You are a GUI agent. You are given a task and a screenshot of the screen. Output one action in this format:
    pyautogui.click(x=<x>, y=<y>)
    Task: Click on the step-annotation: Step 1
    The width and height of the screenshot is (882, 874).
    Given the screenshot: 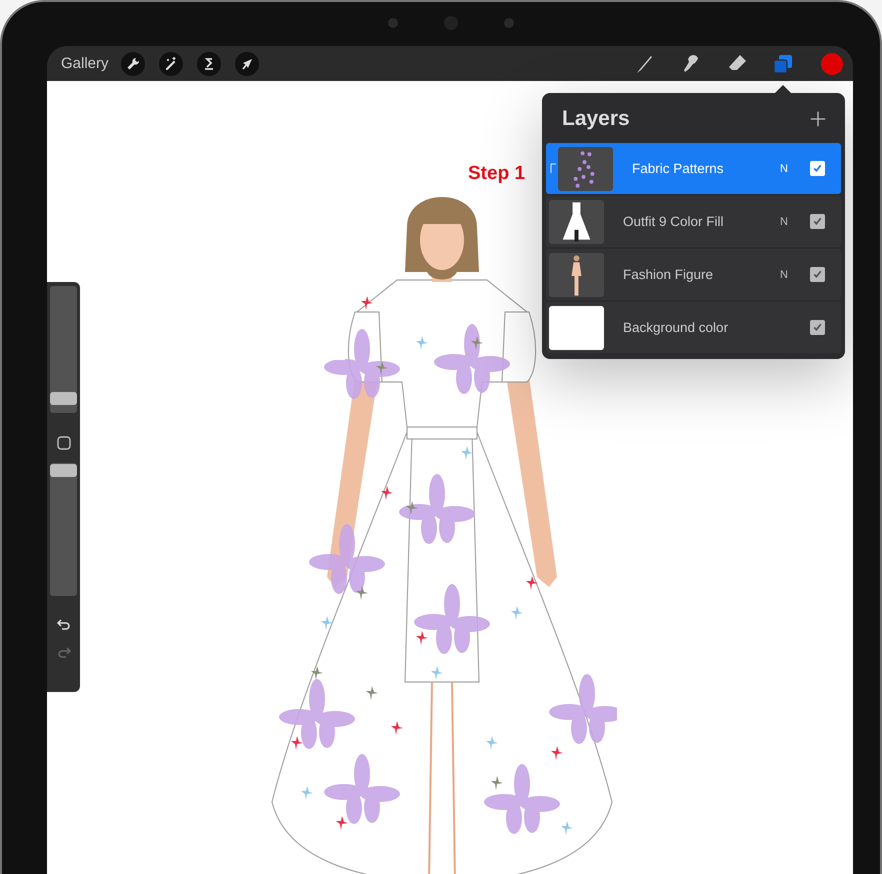 What is the action you would take?
    pyautogui.click(x=497, y=174)
    